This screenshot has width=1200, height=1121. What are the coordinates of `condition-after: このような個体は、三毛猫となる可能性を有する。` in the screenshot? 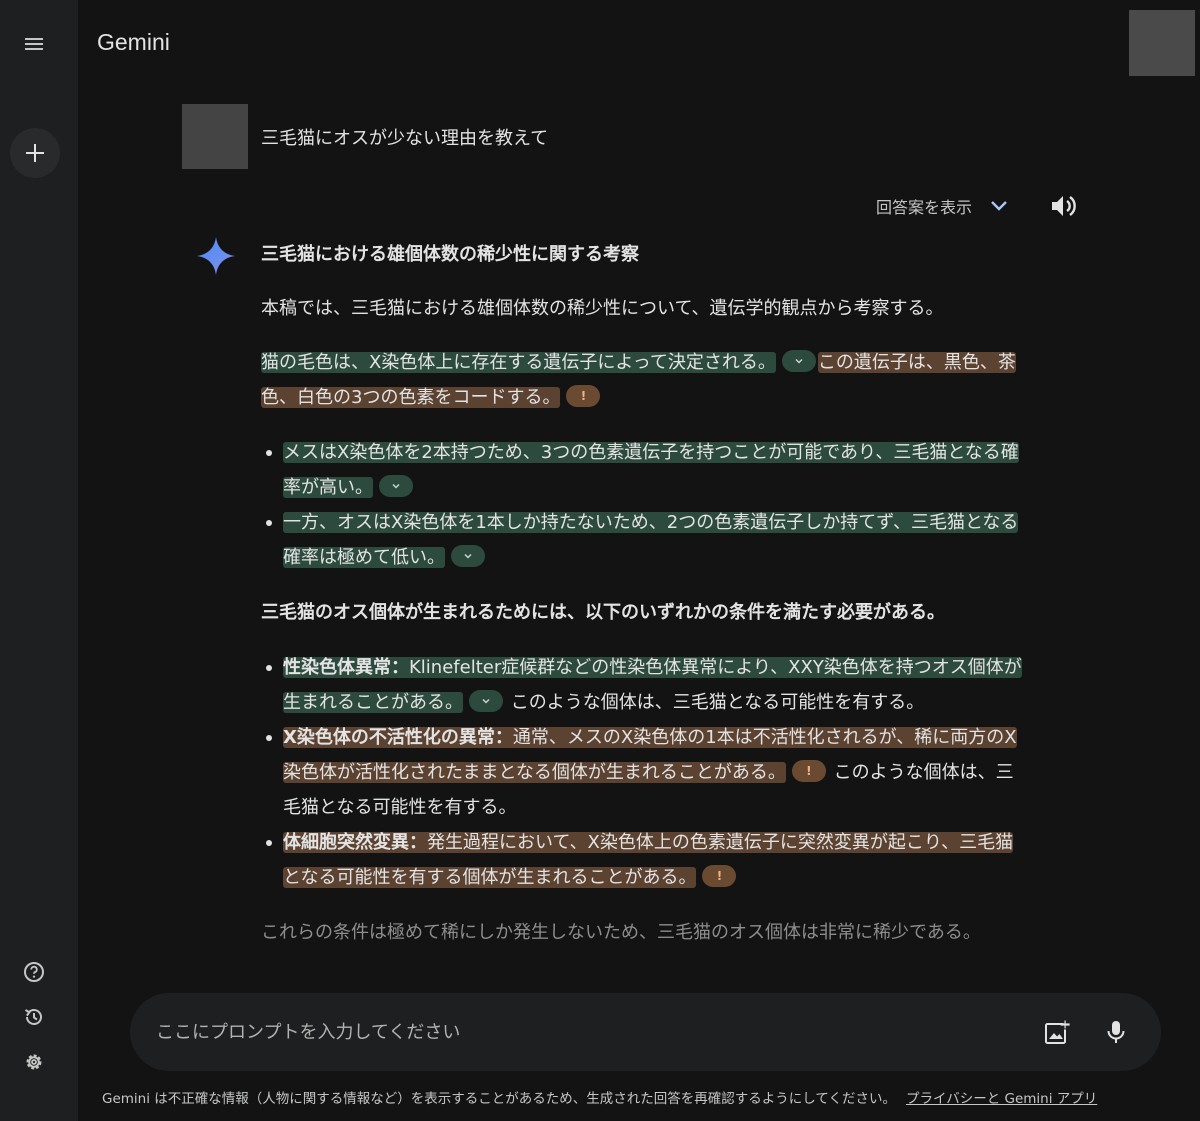 It's located at (717, 702).